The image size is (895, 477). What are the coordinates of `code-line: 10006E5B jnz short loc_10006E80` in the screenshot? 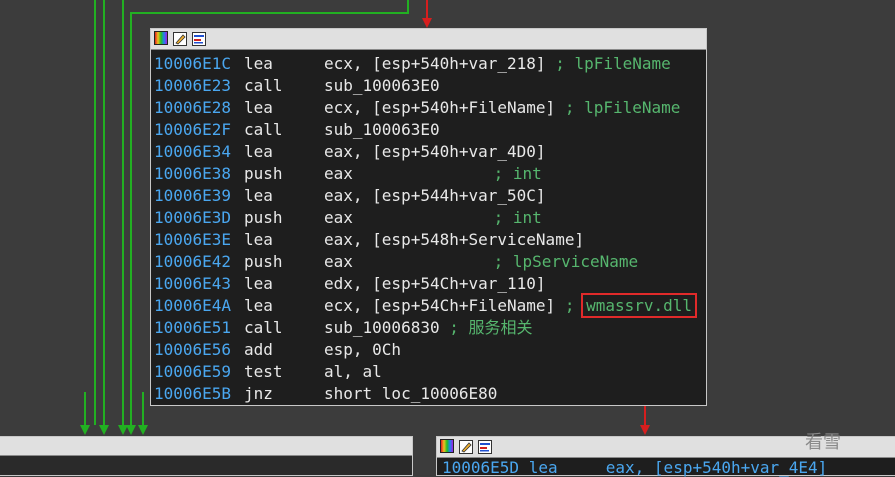 It's located at (430, 394).